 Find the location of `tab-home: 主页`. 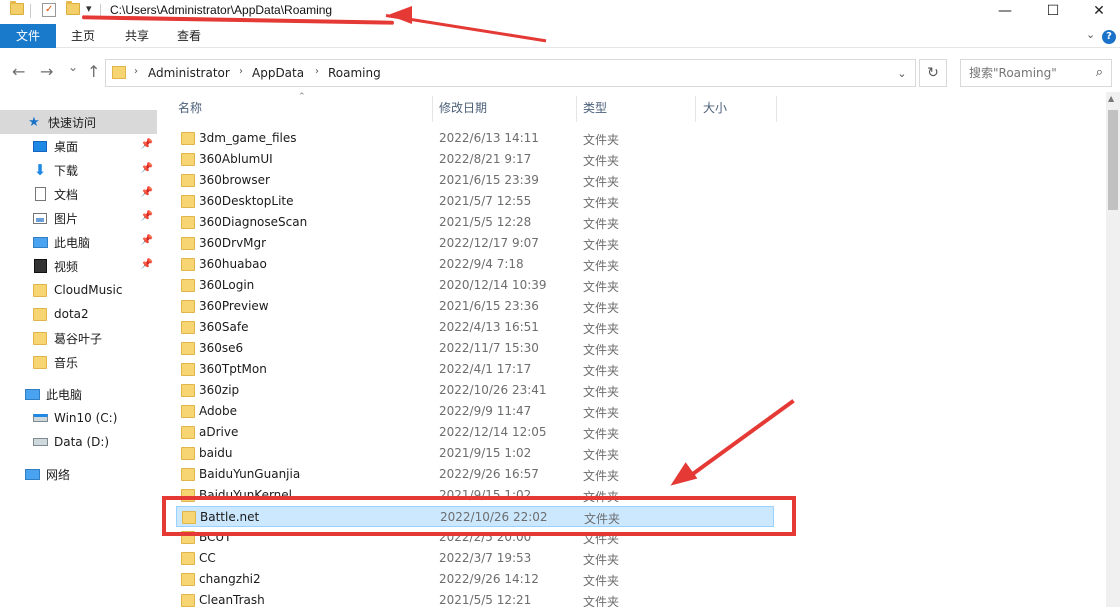

tab-home: 主页 is located at coordinates (83, 36).